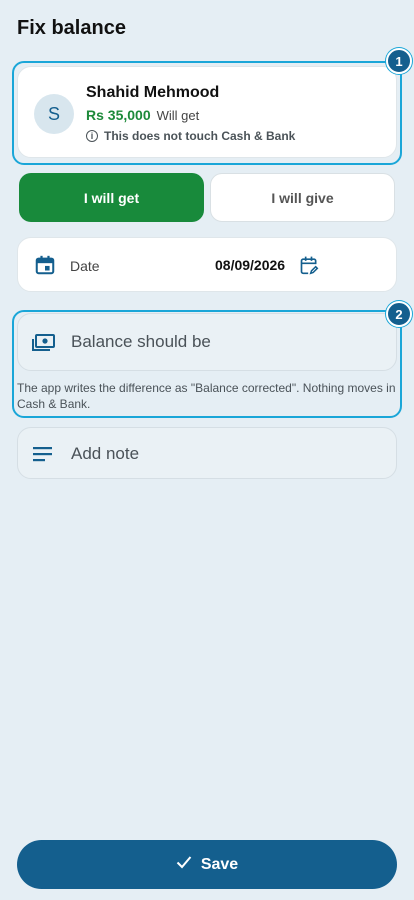 This screenshot has width=414, height=900. Describe the element at coordinates (184, 864) in the screenshot. I see `check-icon` at that location.